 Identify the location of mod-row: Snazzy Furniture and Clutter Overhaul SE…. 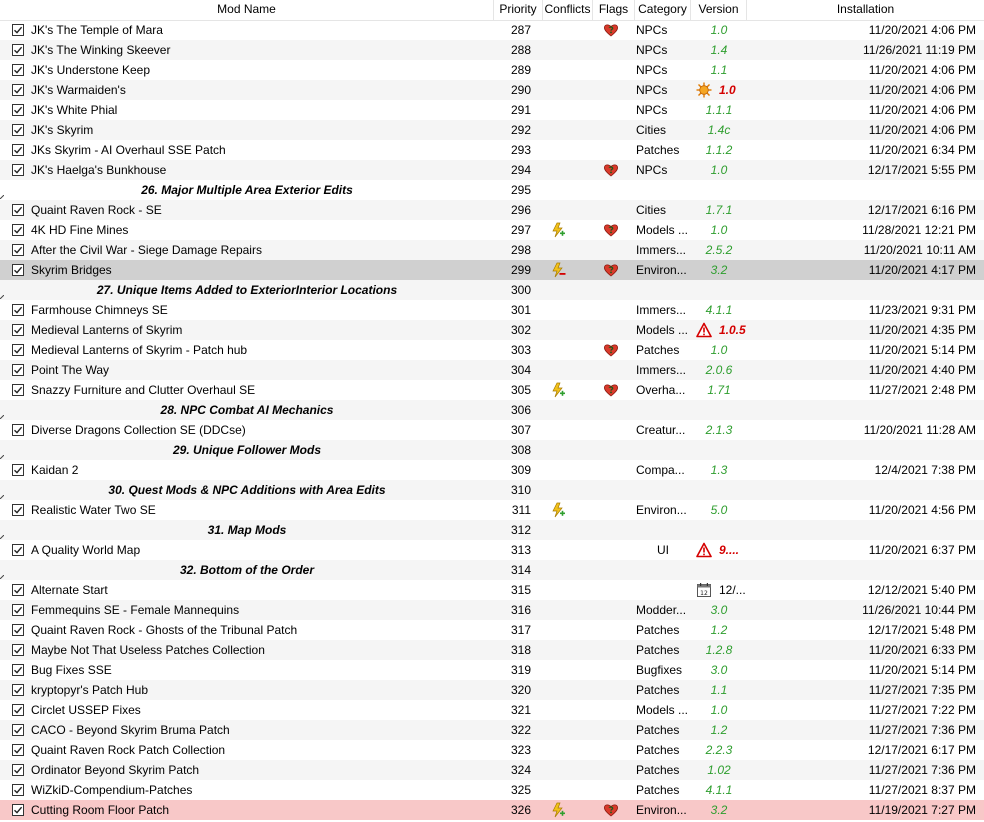
(492, 390).